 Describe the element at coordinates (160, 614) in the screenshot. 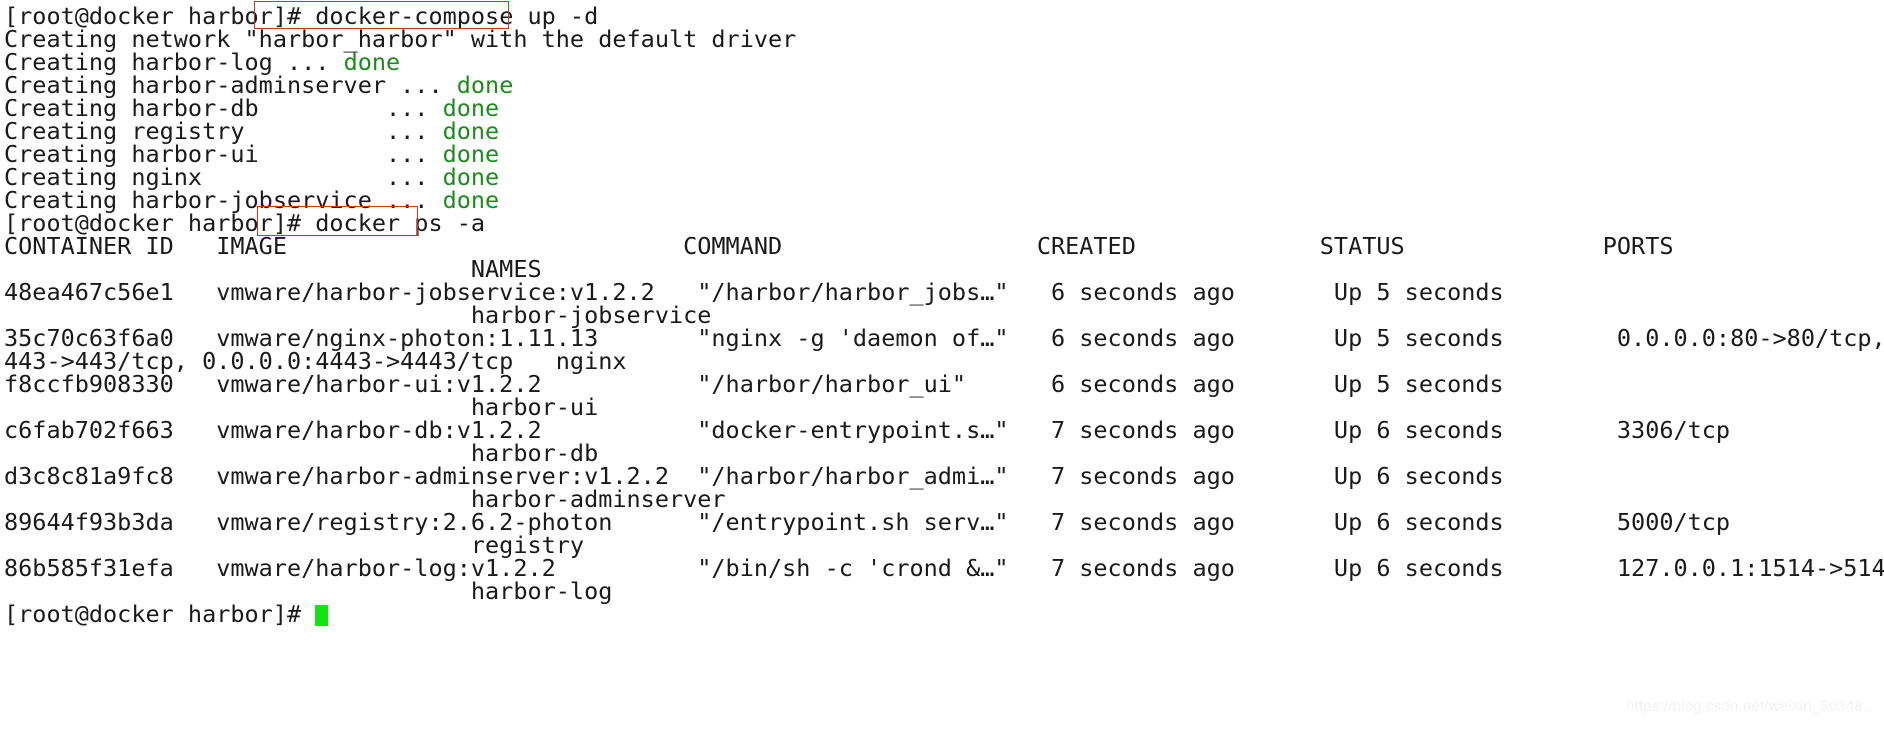

I see `shell-prompt: [root@docker harbor]#` at that location.